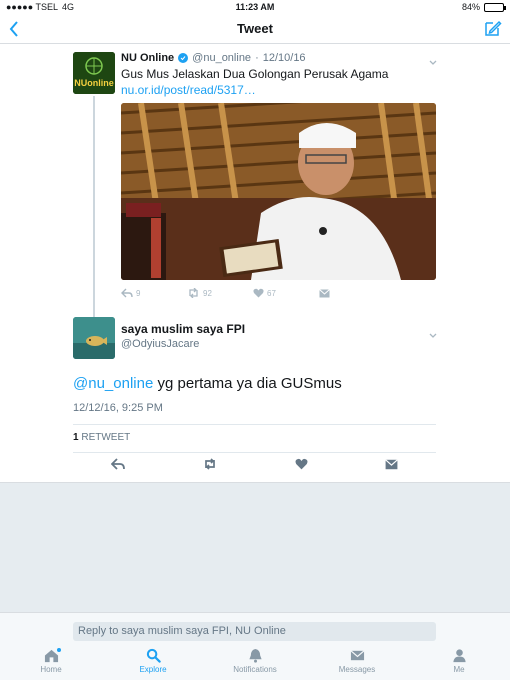 Image resolution: width=510 pixels, height=680 pixels. I want to click on nu-online-avatar: NUonline, so click(94, 73).